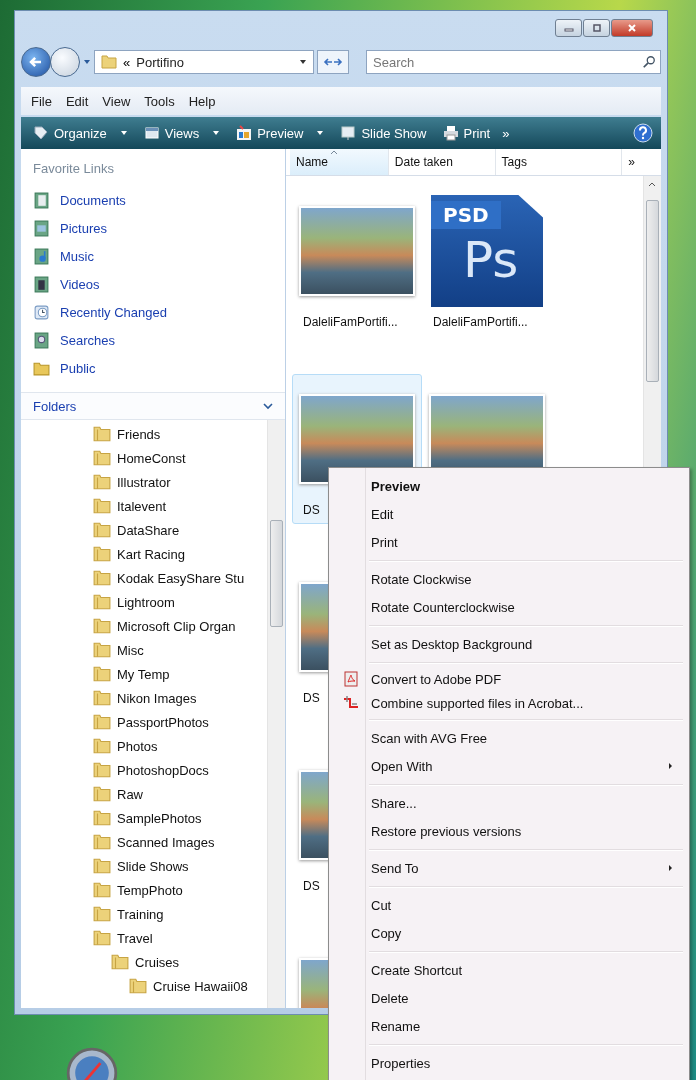  I want to click on tree-item: Misc, so click(118, 650).